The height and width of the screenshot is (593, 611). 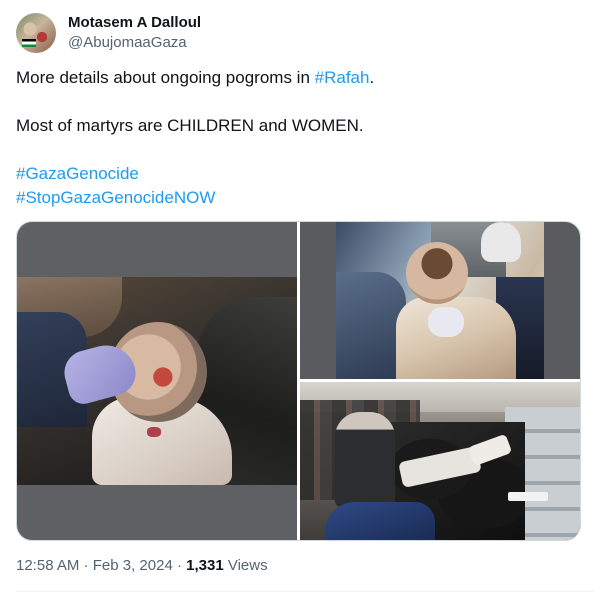 I want to click on photo-2-image, so click(x=440, y=300).